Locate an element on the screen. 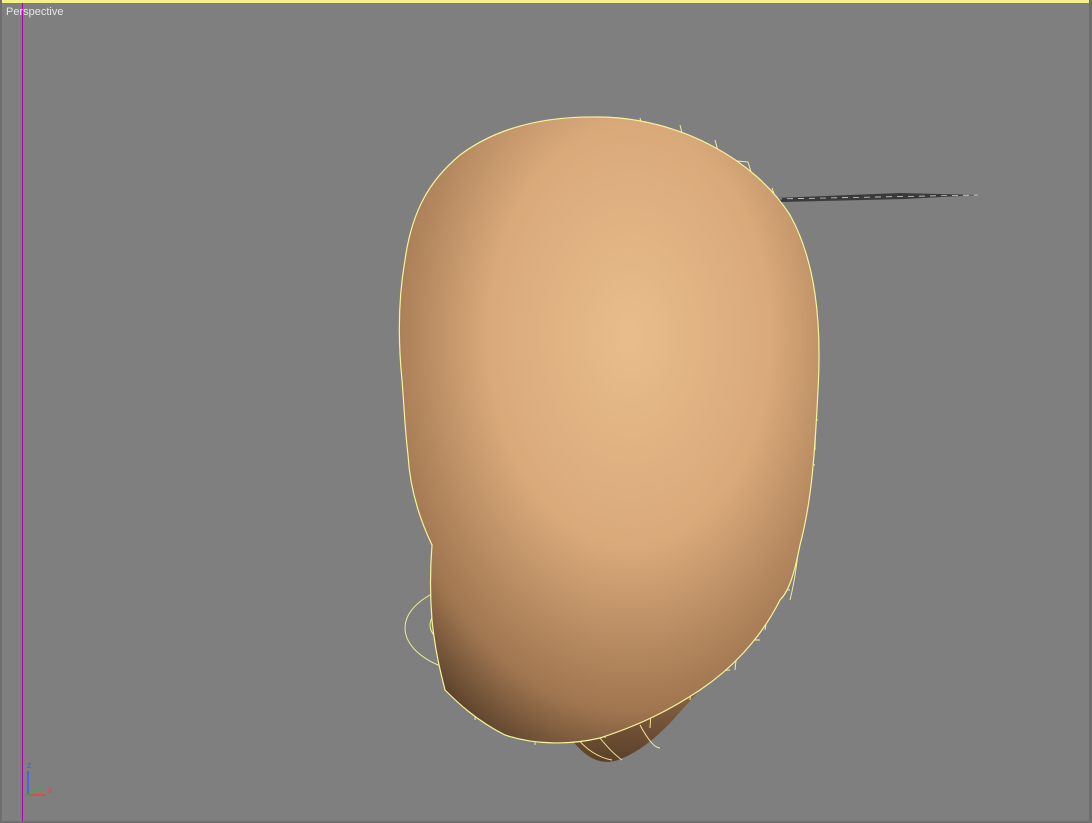 The image size is (1092, 823). axis-y-label: y is located at coordinates (40, 787).